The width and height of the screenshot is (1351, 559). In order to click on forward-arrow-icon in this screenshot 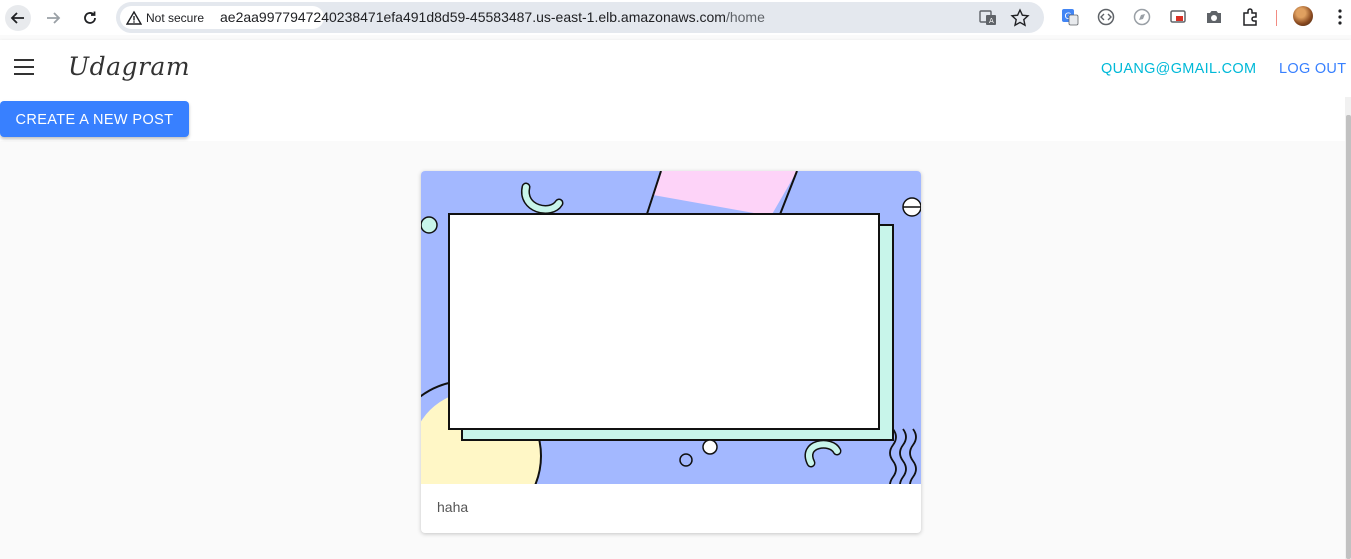, I will do `click(54, 18)`.